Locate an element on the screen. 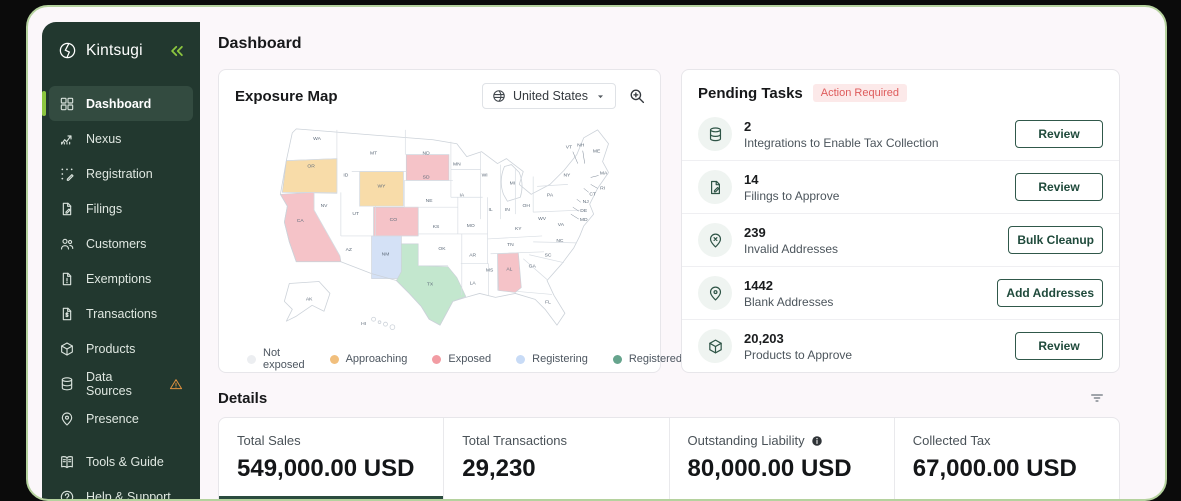  state-label-ri: RI is located at coordinates (602, 188).